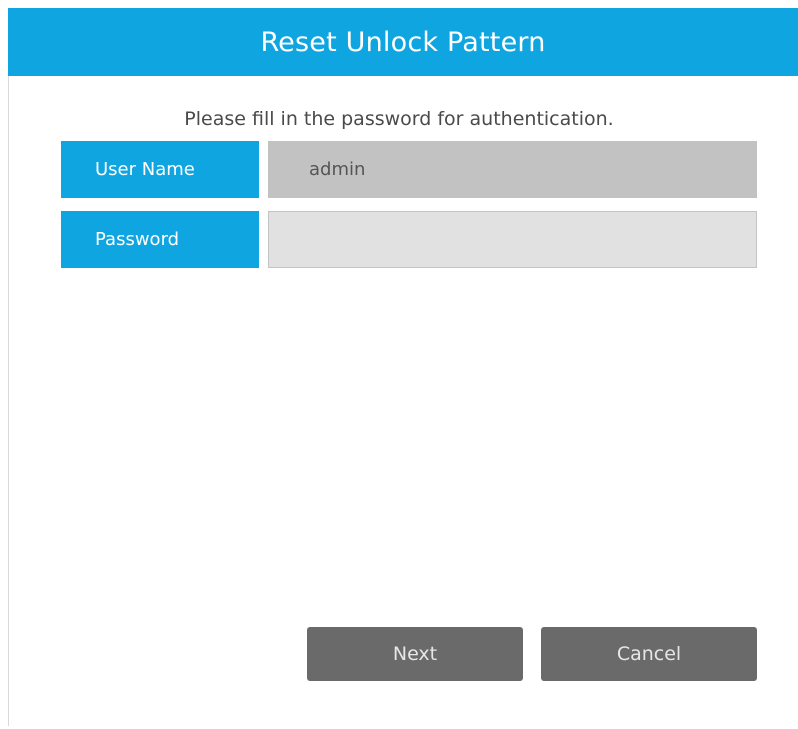  I want to click on cancel-button: Cancel, so click(649, 654).